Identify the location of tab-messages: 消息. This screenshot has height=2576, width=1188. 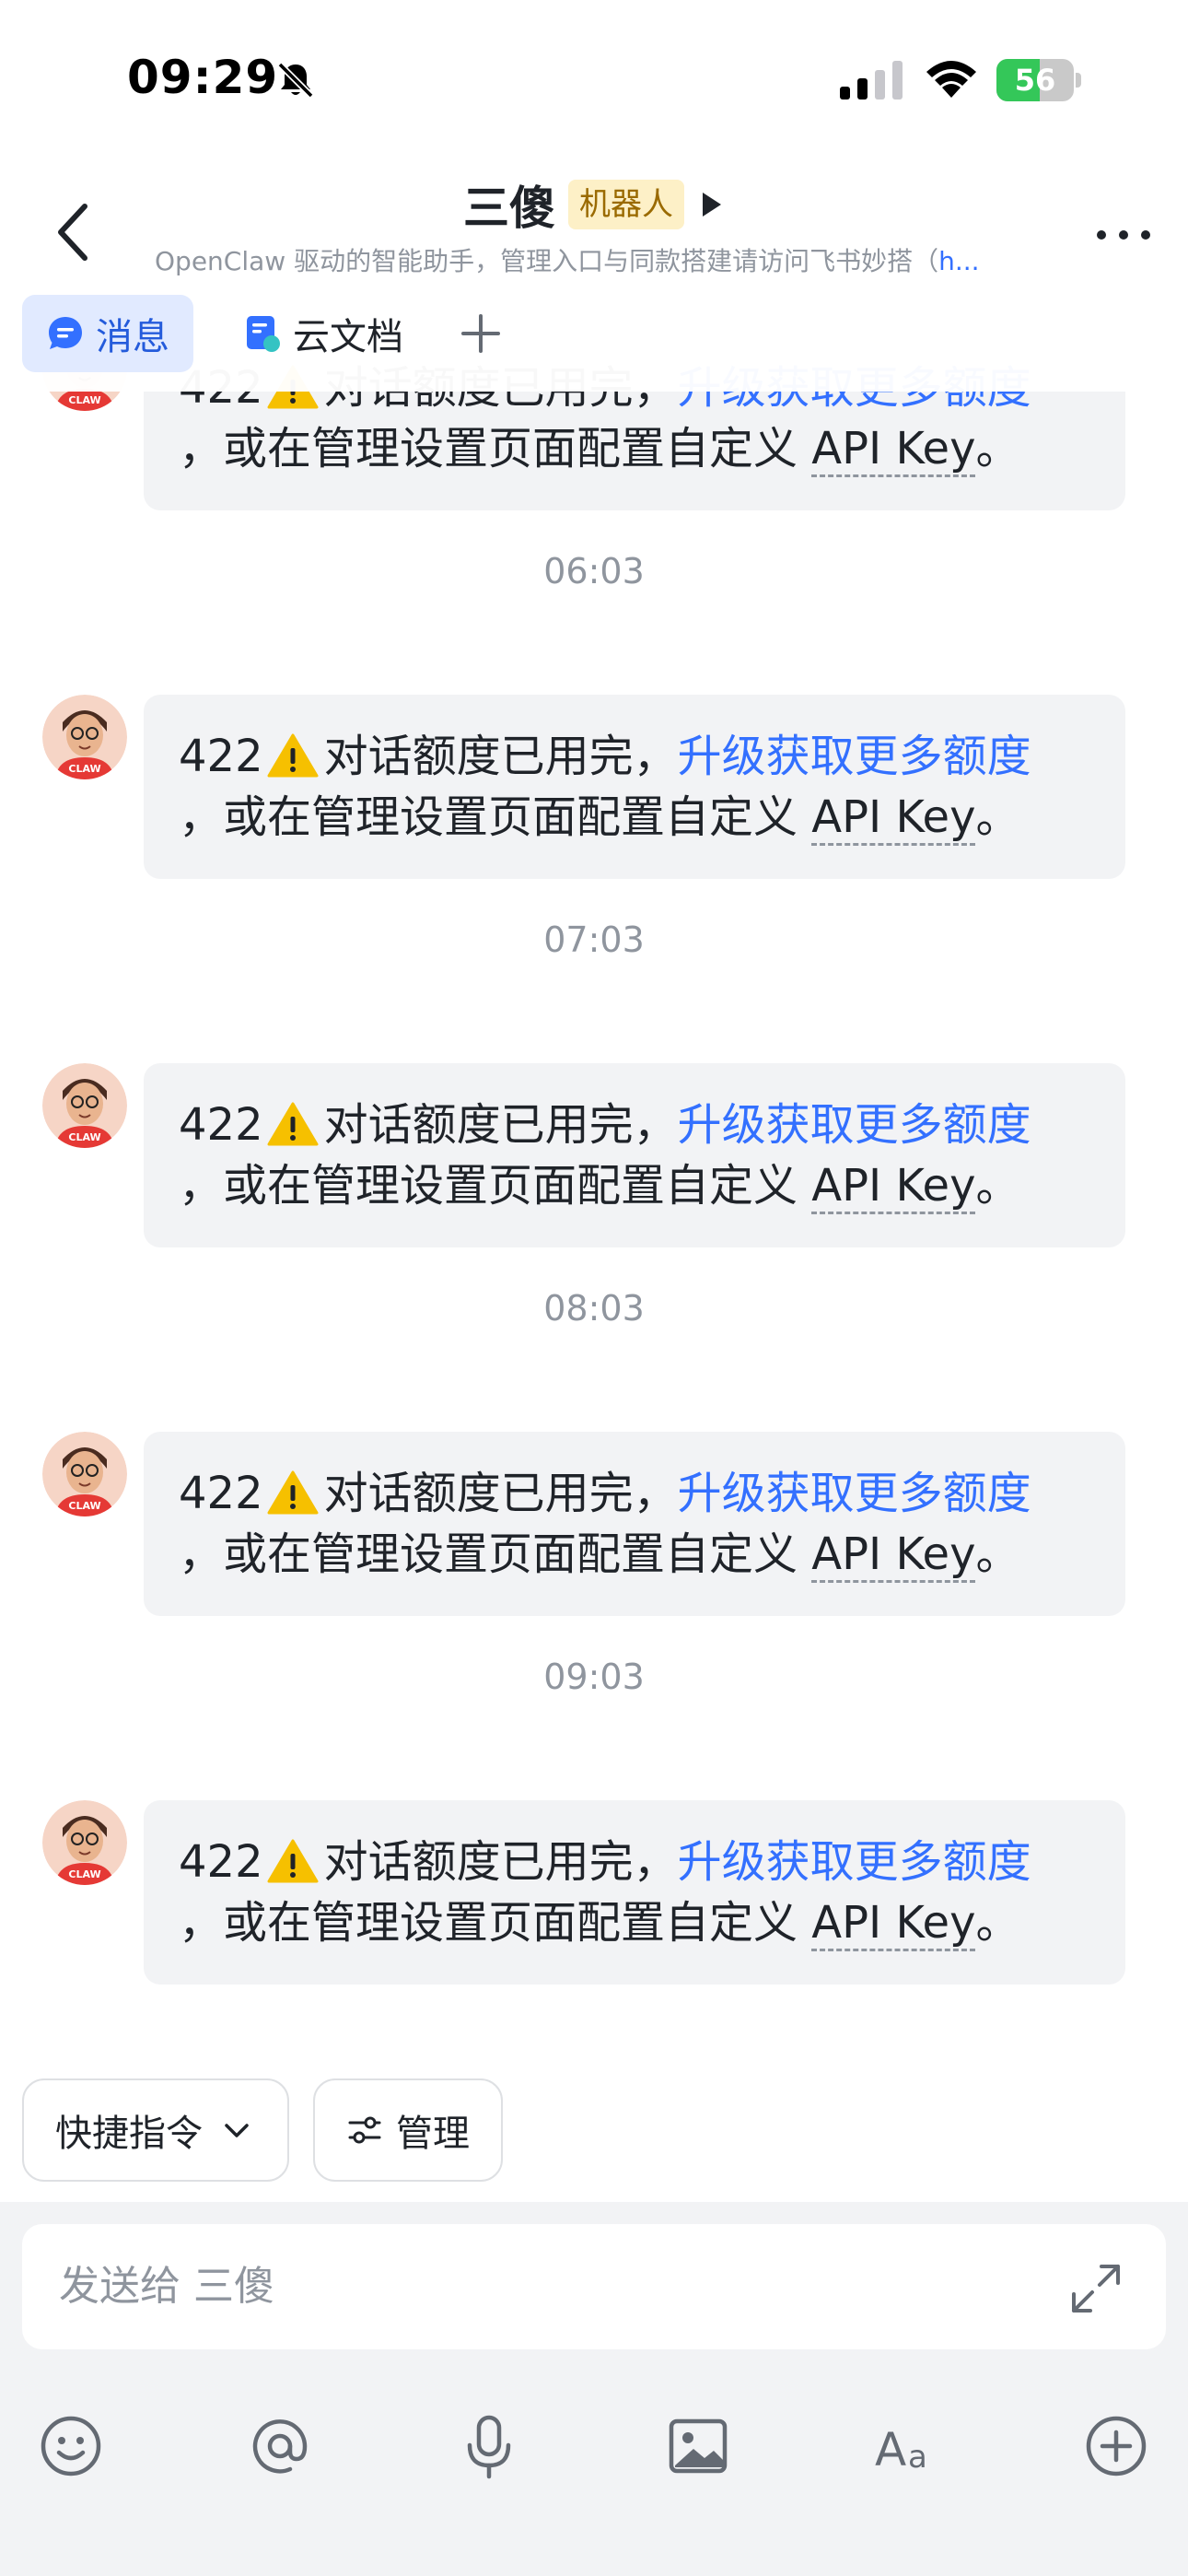
(107, 333).